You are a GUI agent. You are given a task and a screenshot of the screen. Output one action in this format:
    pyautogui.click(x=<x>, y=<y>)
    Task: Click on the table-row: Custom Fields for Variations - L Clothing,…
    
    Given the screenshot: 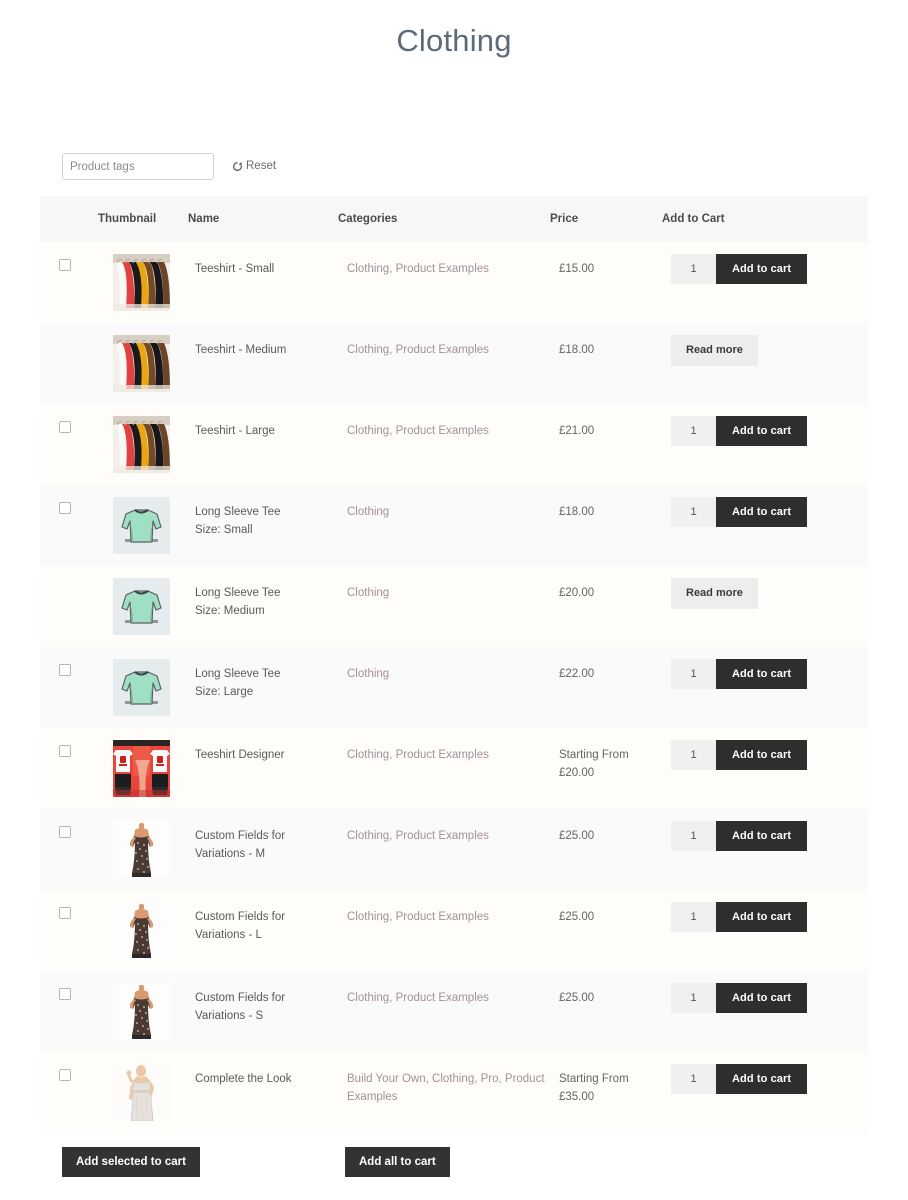 What is the action you would take?
    pyautogui.click(x=454, y=930)
    